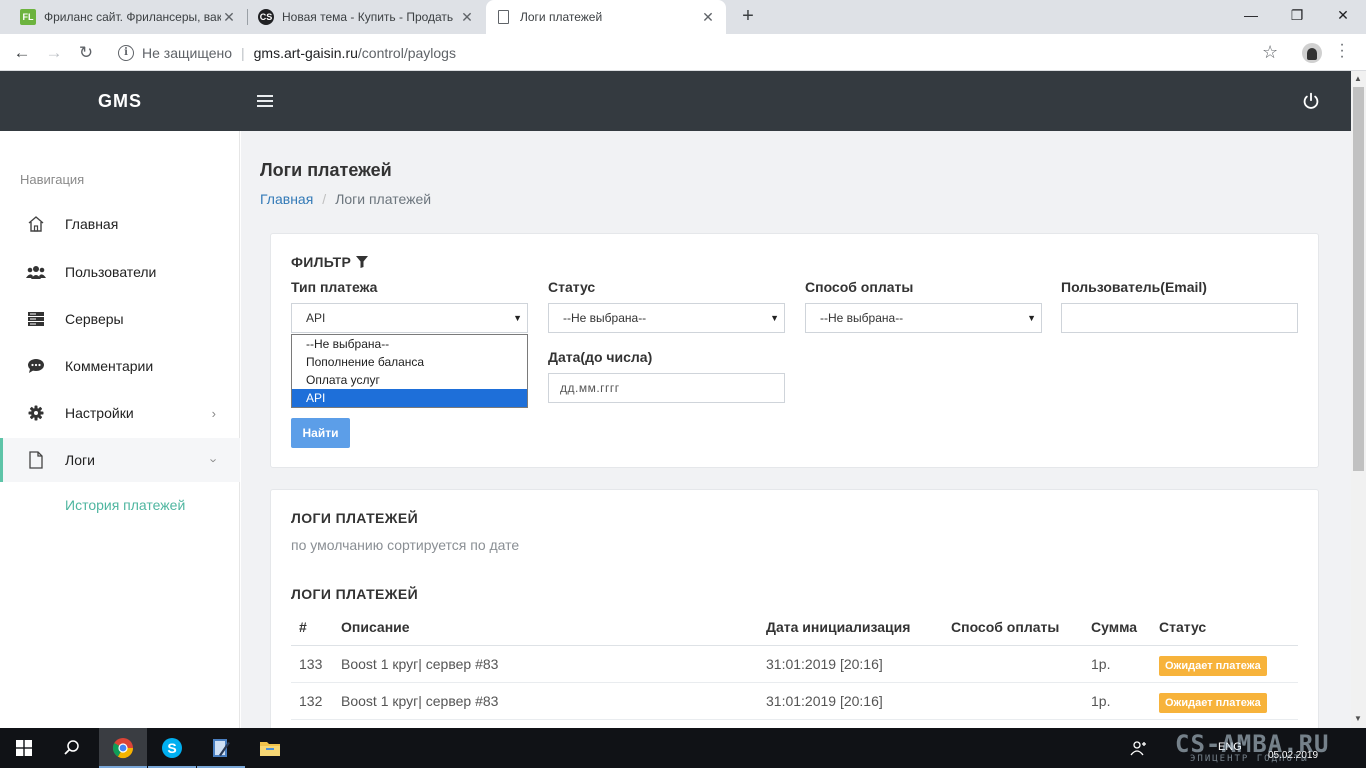 This screenshot has width=1366, height=768. What do you see at coordinates (572, 287) in the screenshot?
I see `status-label: Статус` at bounding box center [572, 287].